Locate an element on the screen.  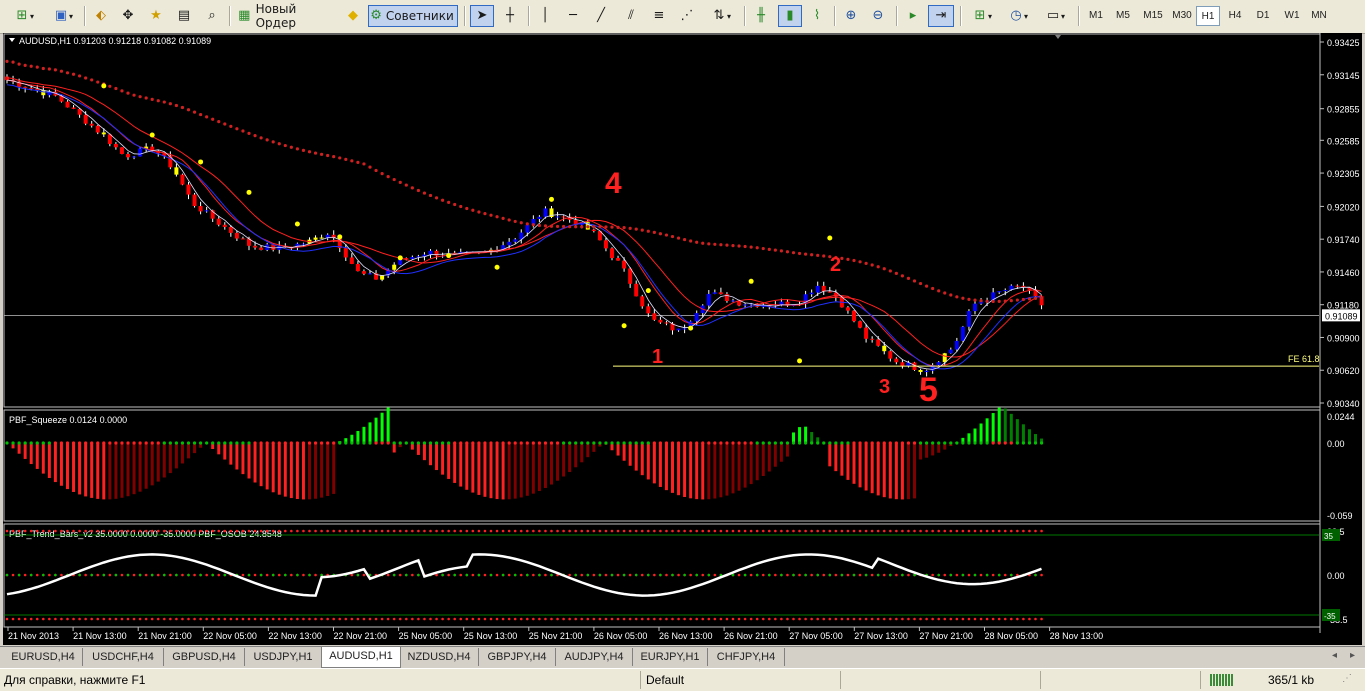
tab-gbpusd-h4: GBPUSD,H4 is located at coordinates (204, 657).